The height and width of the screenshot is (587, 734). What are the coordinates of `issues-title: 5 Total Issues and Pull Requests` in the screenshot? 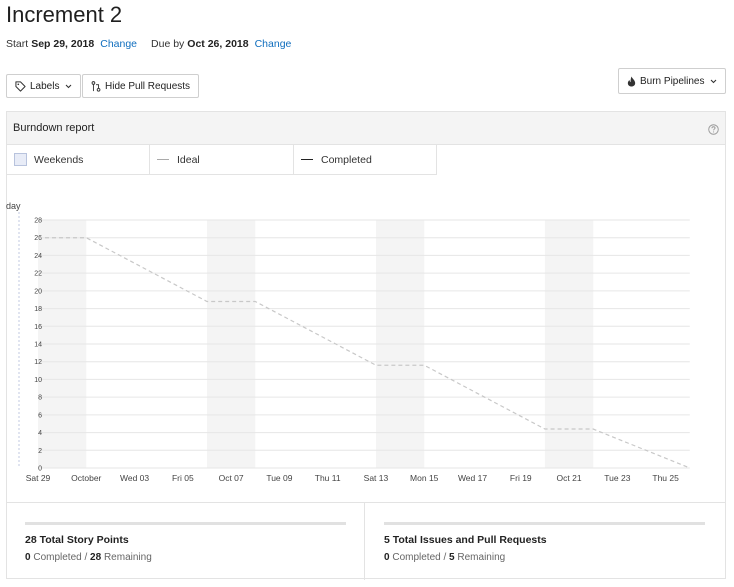 It's located at (465, 540).